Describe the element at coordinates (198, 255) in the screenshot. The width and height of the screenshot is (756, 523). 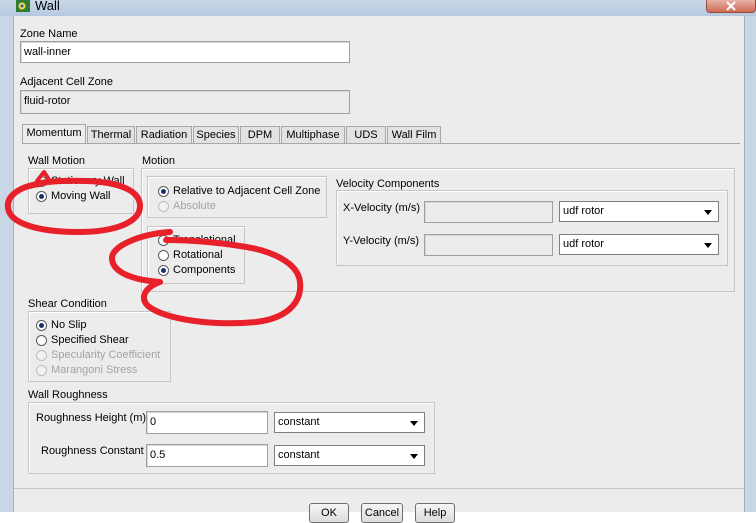
I see `rotational-label: Rotational` at that location.